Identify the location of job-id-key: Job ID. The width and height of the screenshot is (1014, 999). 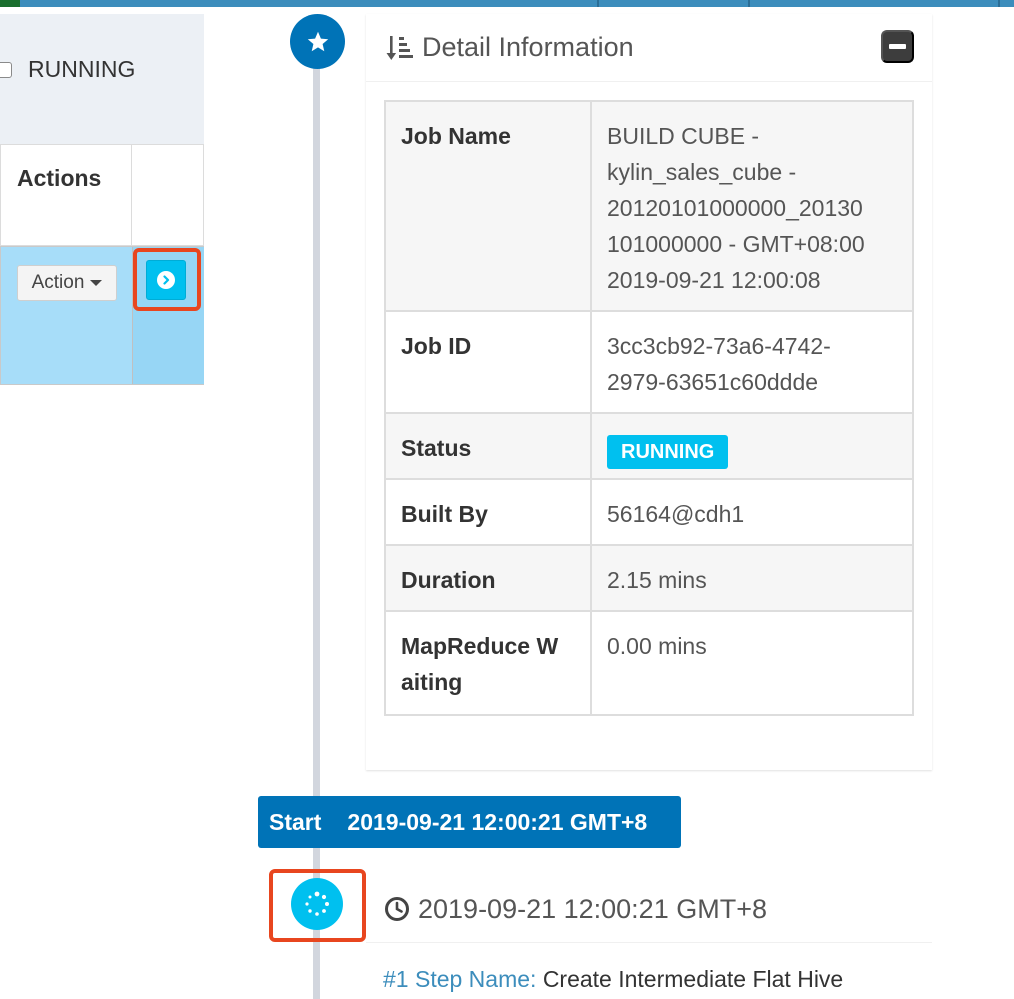
(488, 362).